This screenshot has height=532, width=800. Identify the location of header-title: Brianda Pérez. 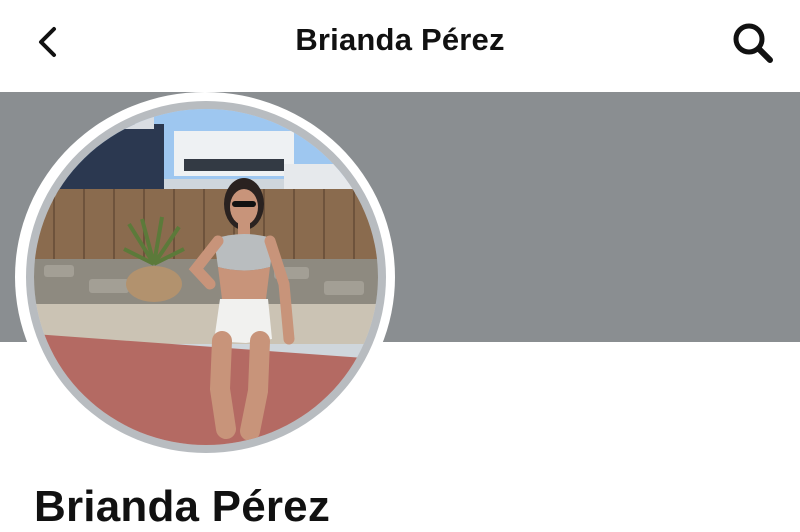
(400, 39).